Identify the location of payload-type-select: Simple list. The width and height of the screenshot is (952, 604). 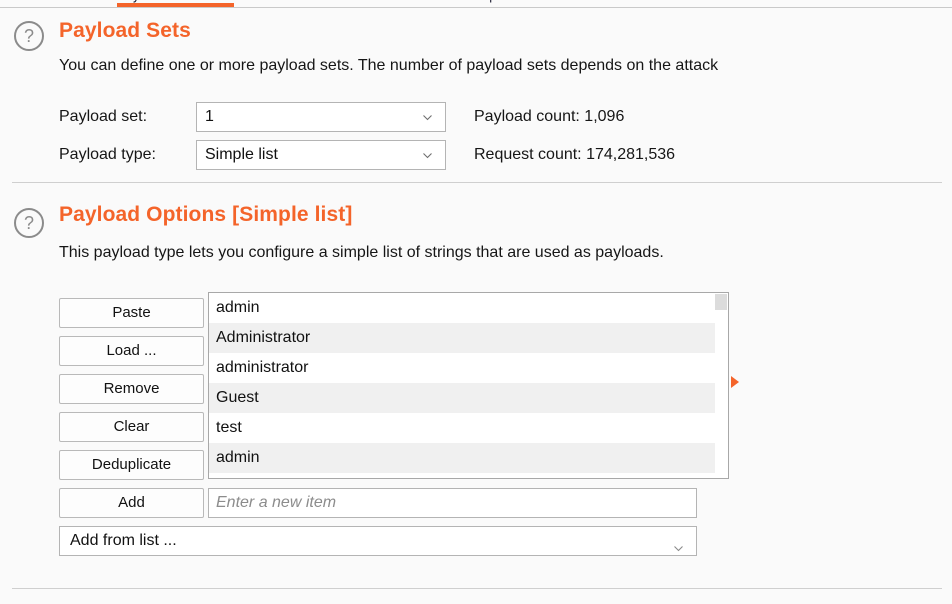
(321, 155).